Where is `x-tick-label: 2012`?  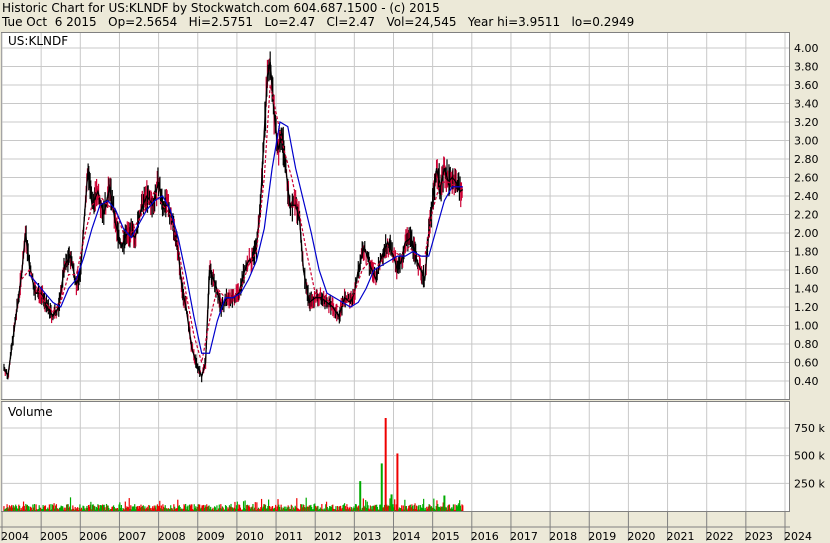 x-tick-label: 2012 is located at coordinates (328, 536).